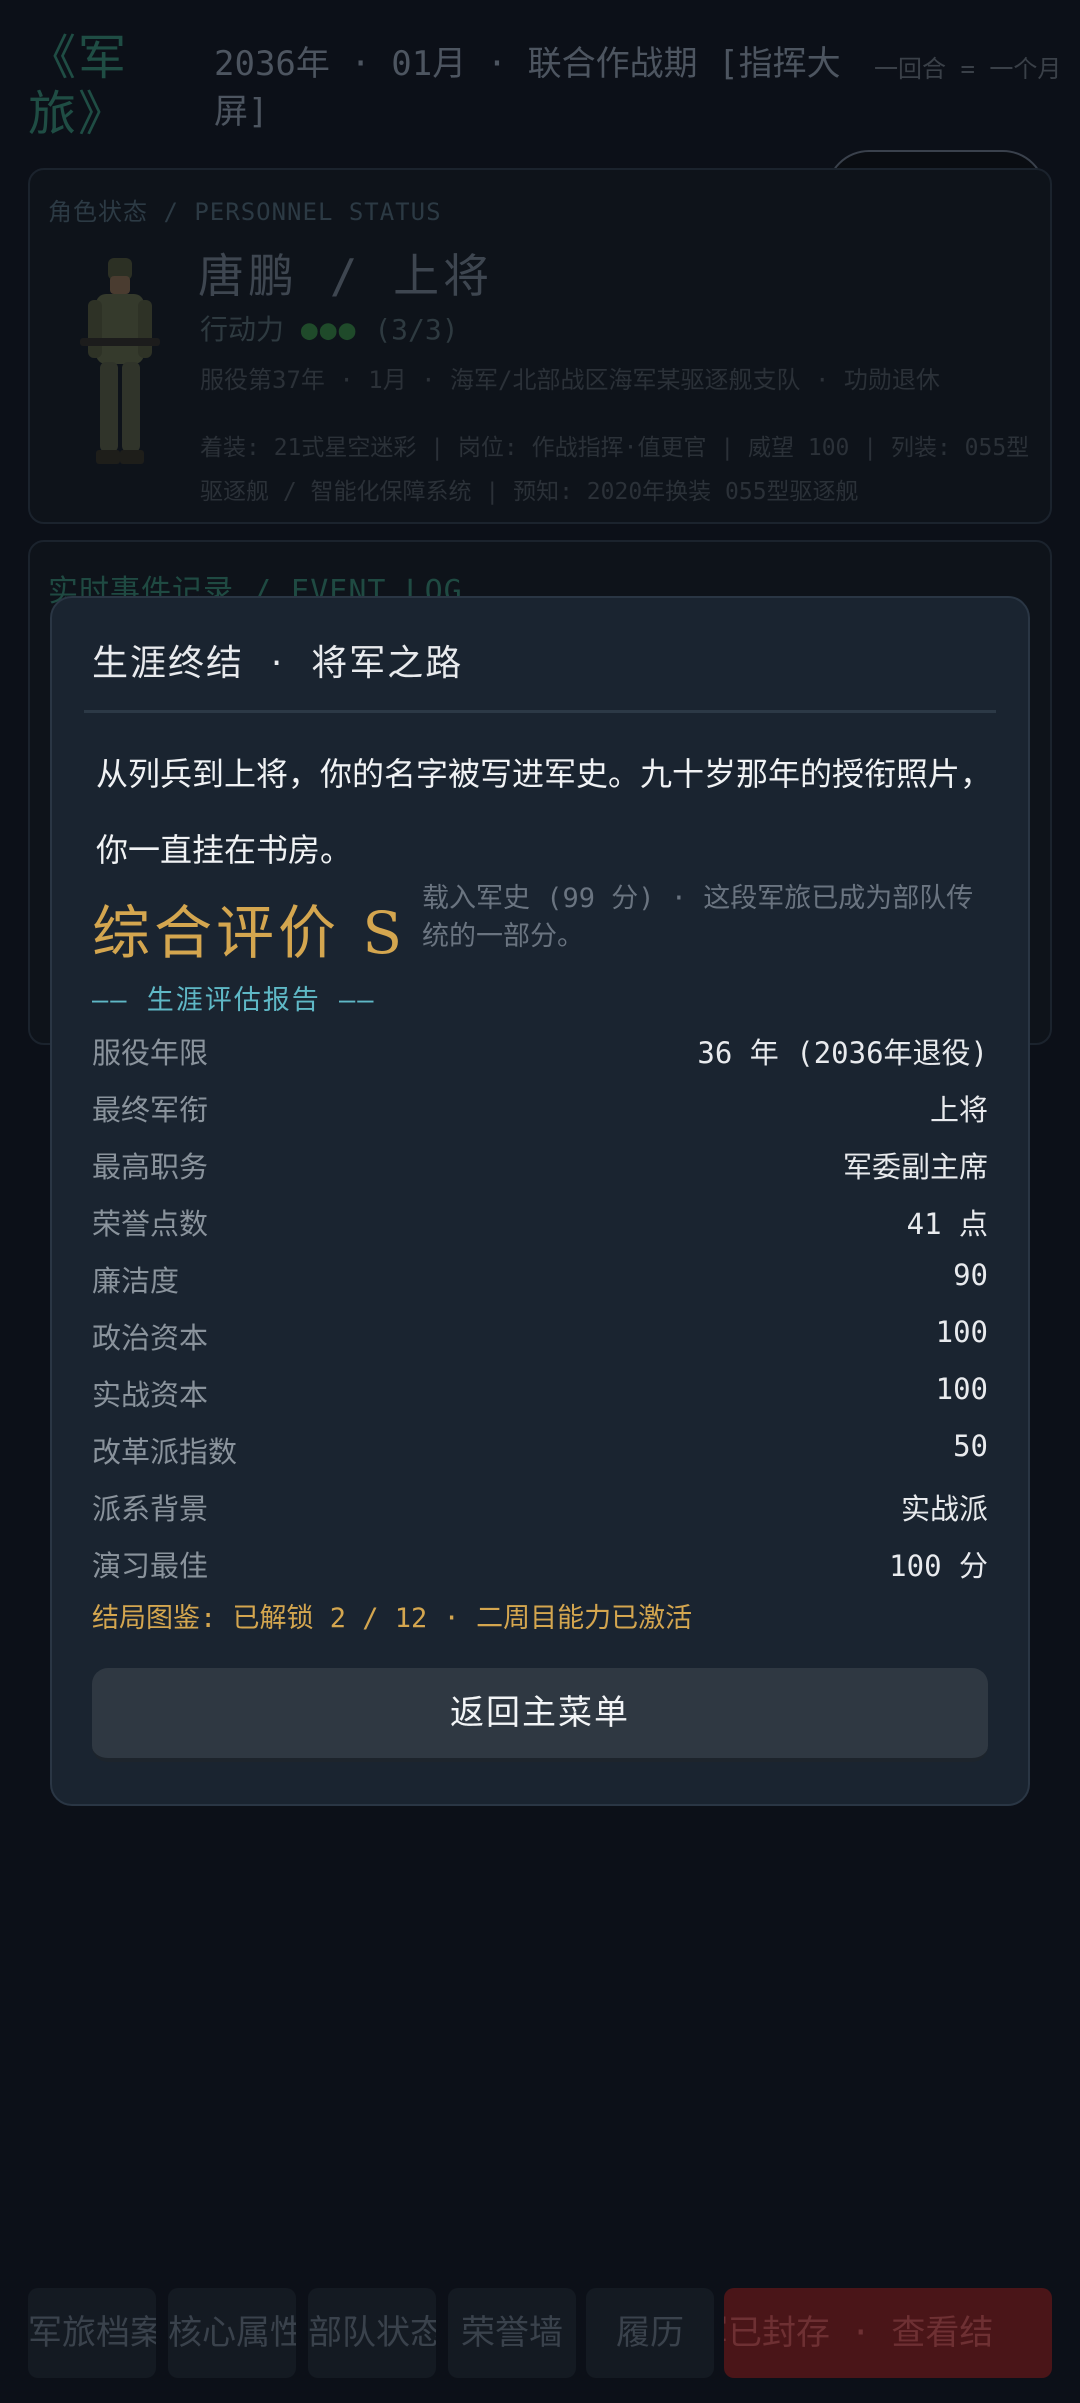 This screenshot has width=1080, height=2403. I want to click on stat-key: 改革派指数, so click(165, 1452).